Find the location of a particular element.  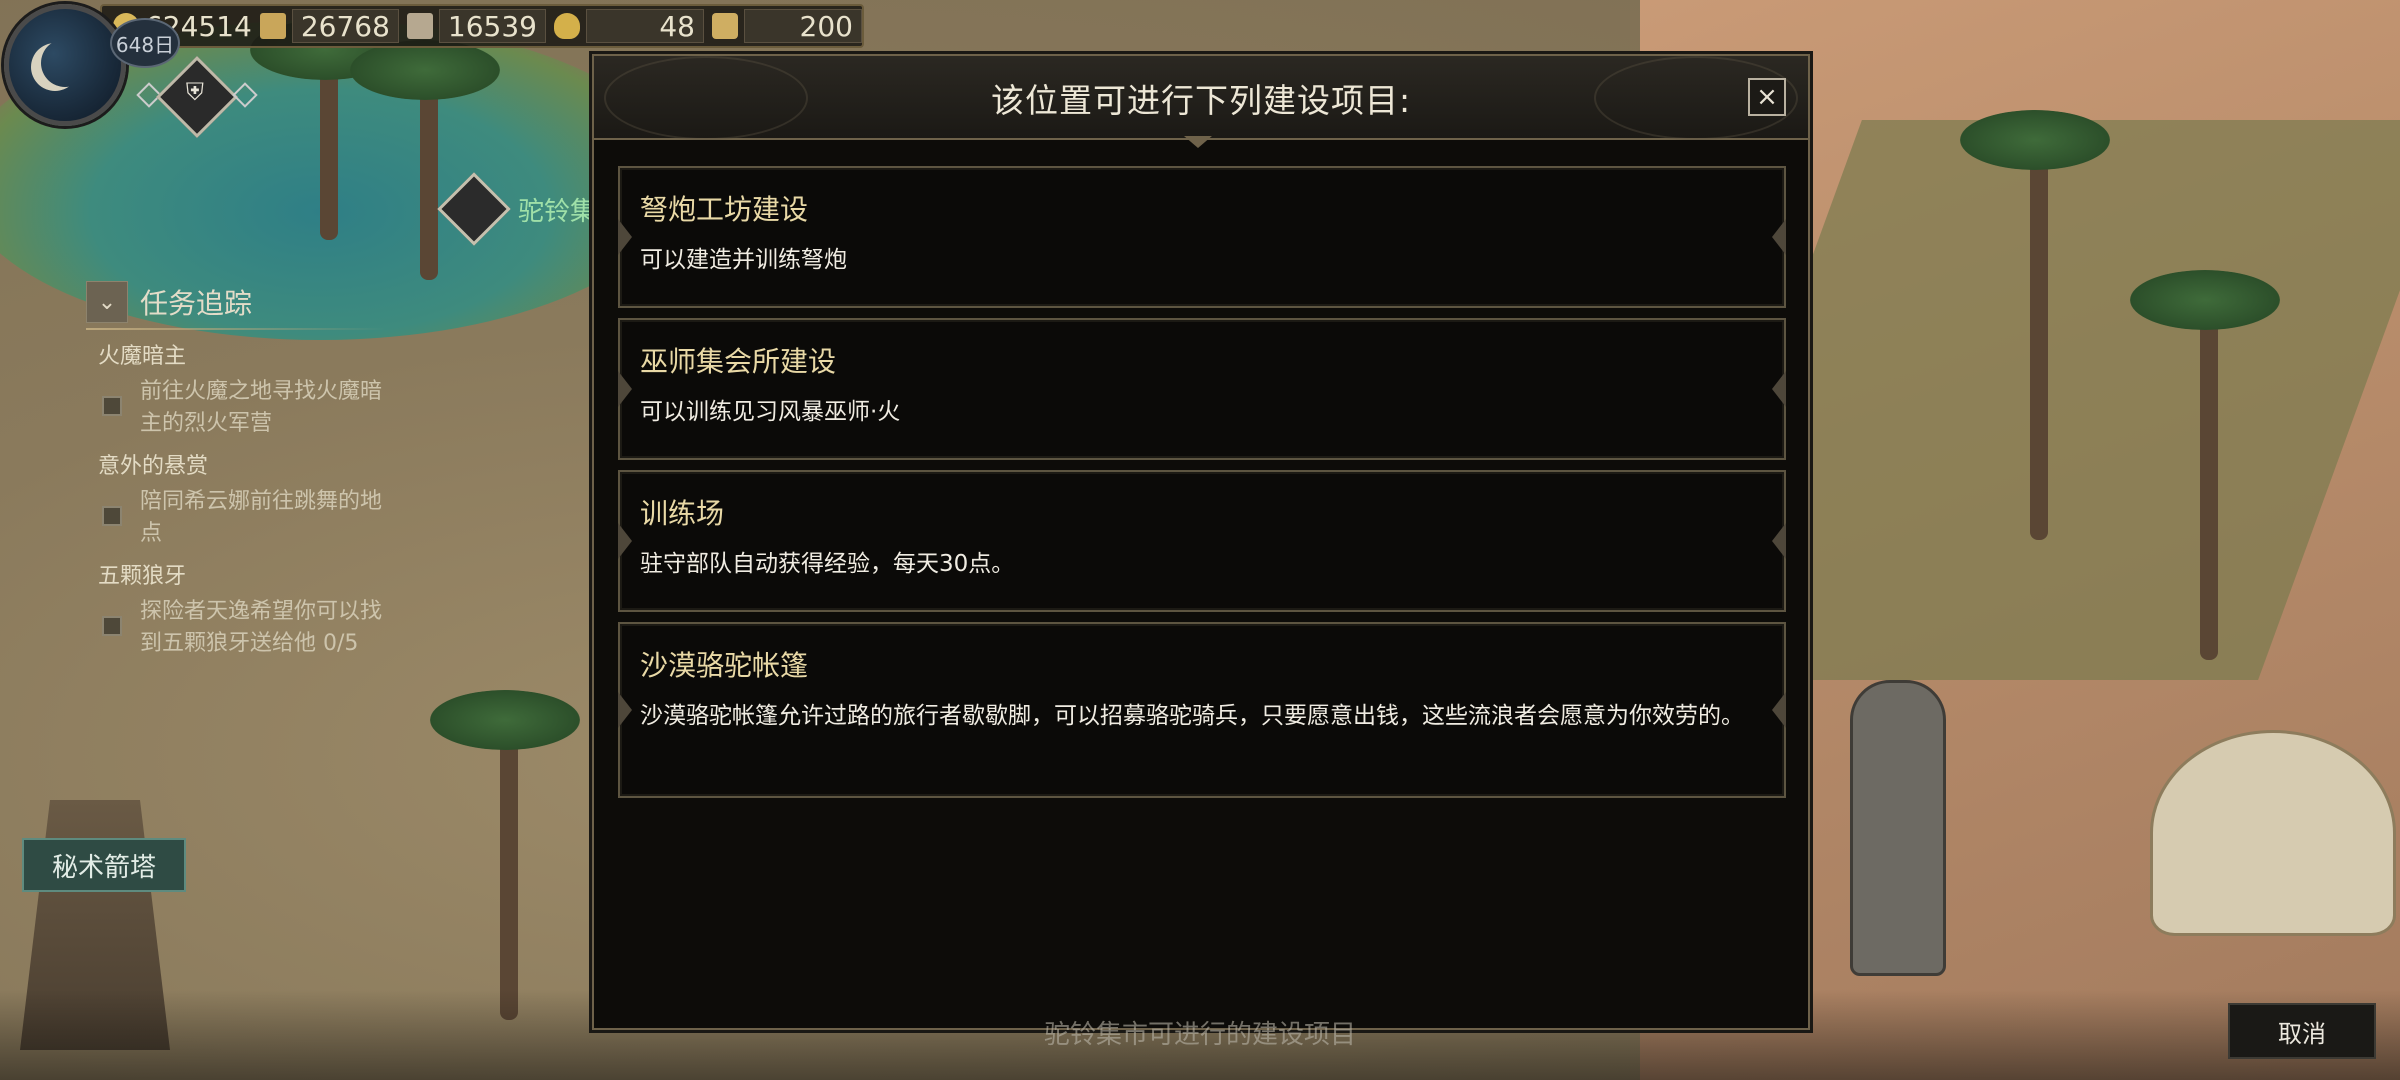

resource-stone: 16539 is located at coordinates (472, 26).